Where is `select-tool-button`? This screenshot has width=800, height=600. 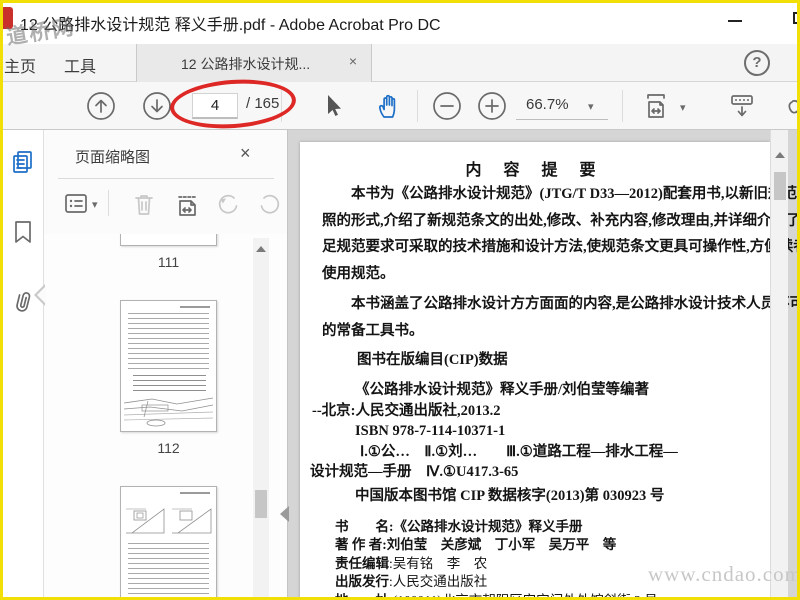
select-tool-button is located at coordinates (334, 106).